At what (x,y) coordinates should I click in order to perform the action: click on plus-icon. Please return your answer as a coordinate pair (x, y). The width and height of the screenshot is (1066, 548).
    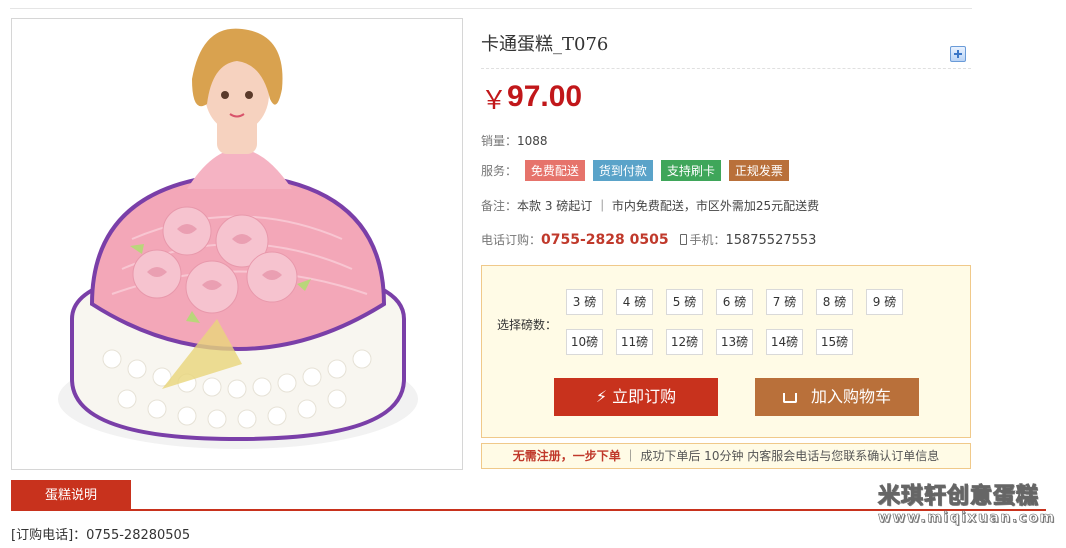
    Looking at the image, I should click on (958, 54).